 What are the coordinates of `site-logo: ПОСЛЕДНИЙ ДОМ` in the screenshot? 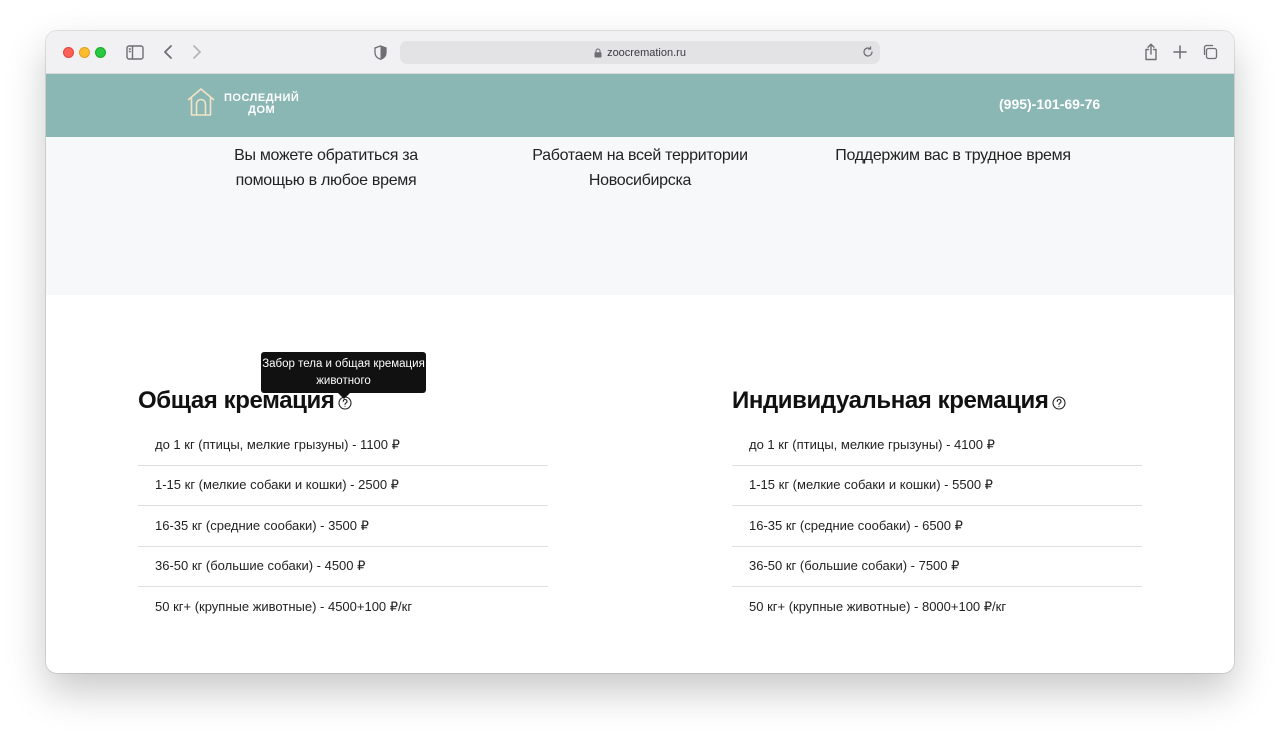 It's located at (243, 104).